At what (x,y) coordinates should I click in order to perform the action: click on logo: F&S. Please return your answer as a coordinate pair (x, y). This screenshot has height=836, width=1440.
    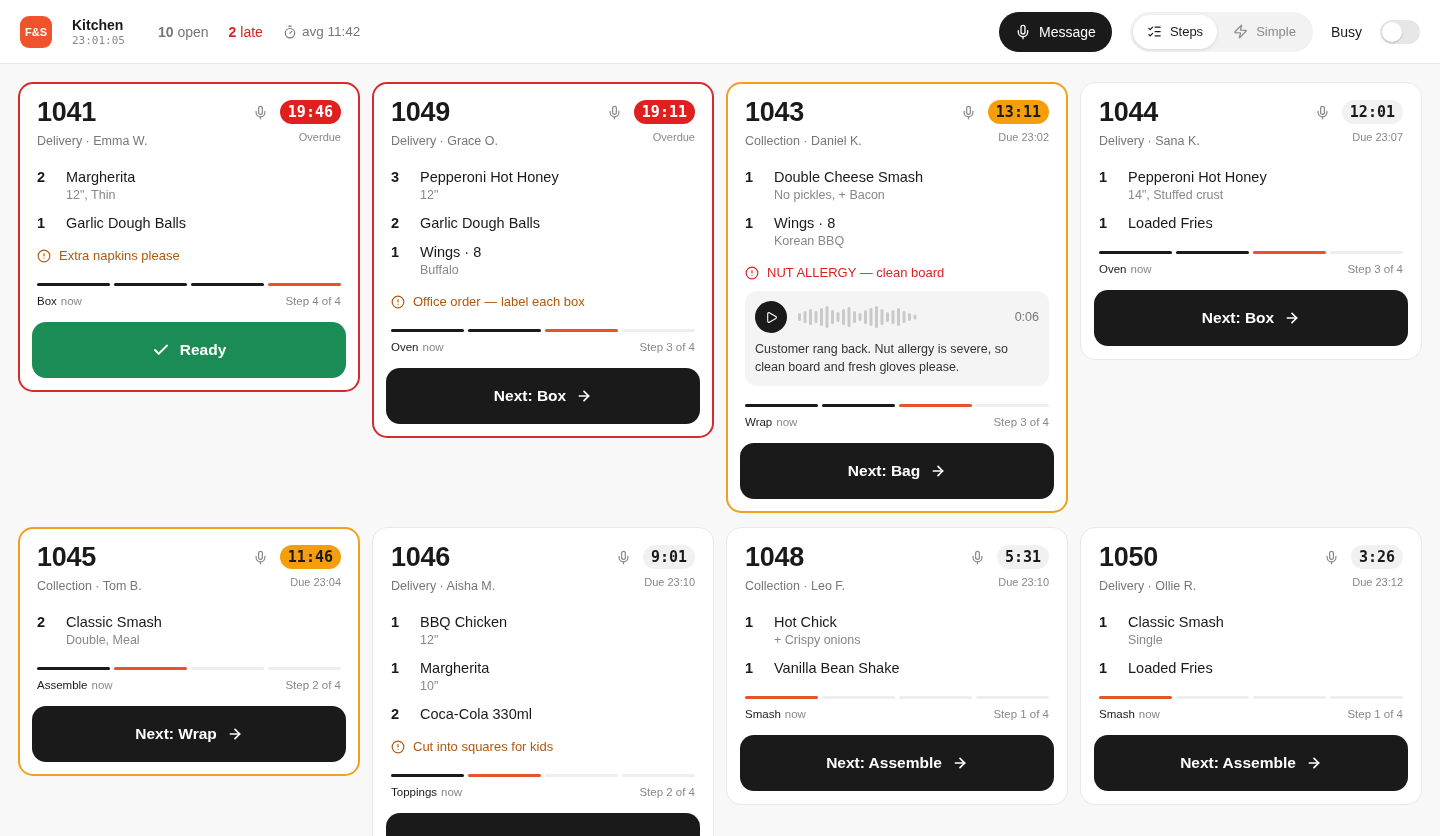
    Looking at the image, I should click on (36, 31).